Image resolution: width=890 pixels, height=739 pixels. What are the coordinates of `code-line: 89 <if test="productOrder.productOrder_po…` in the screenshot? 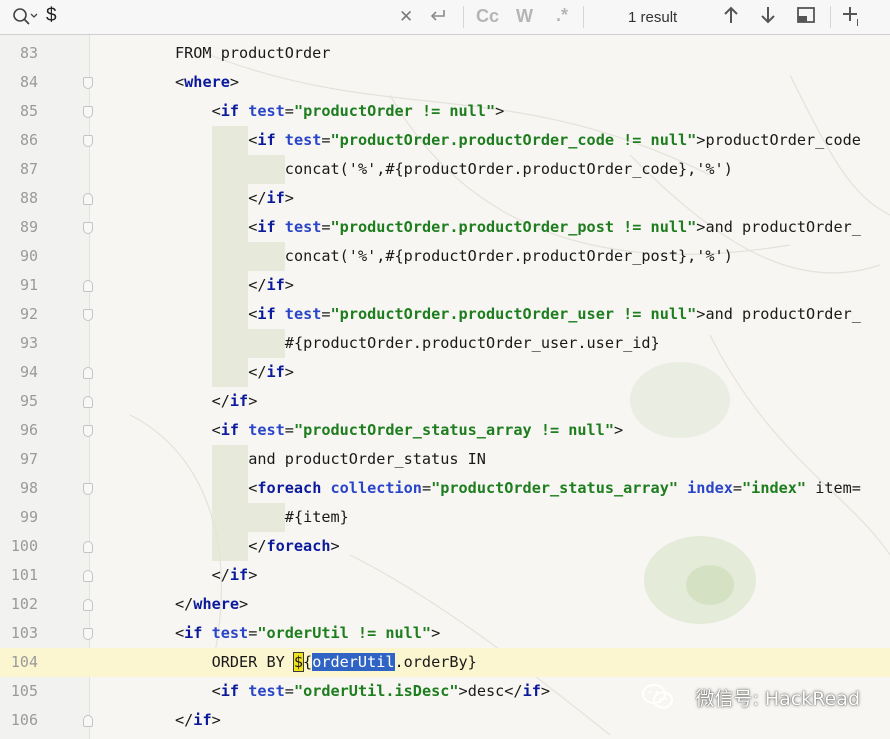 It's located at (445, 227).